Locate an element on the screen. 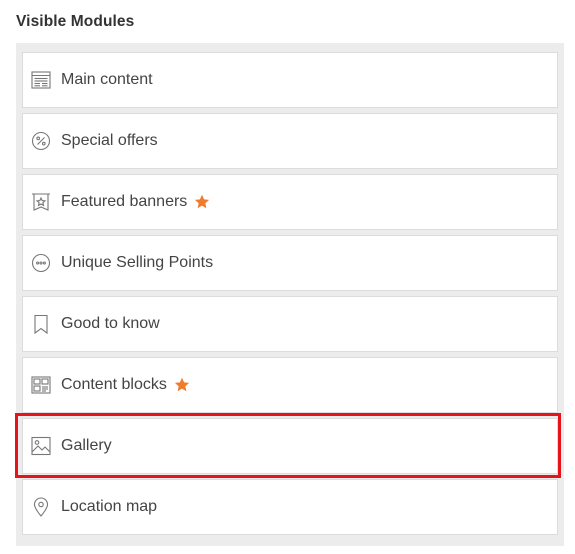 Image resolution: width=575 pixels, height=554 pixels. module-item-special-offers: Special offers is located at coordinates (290, 141).